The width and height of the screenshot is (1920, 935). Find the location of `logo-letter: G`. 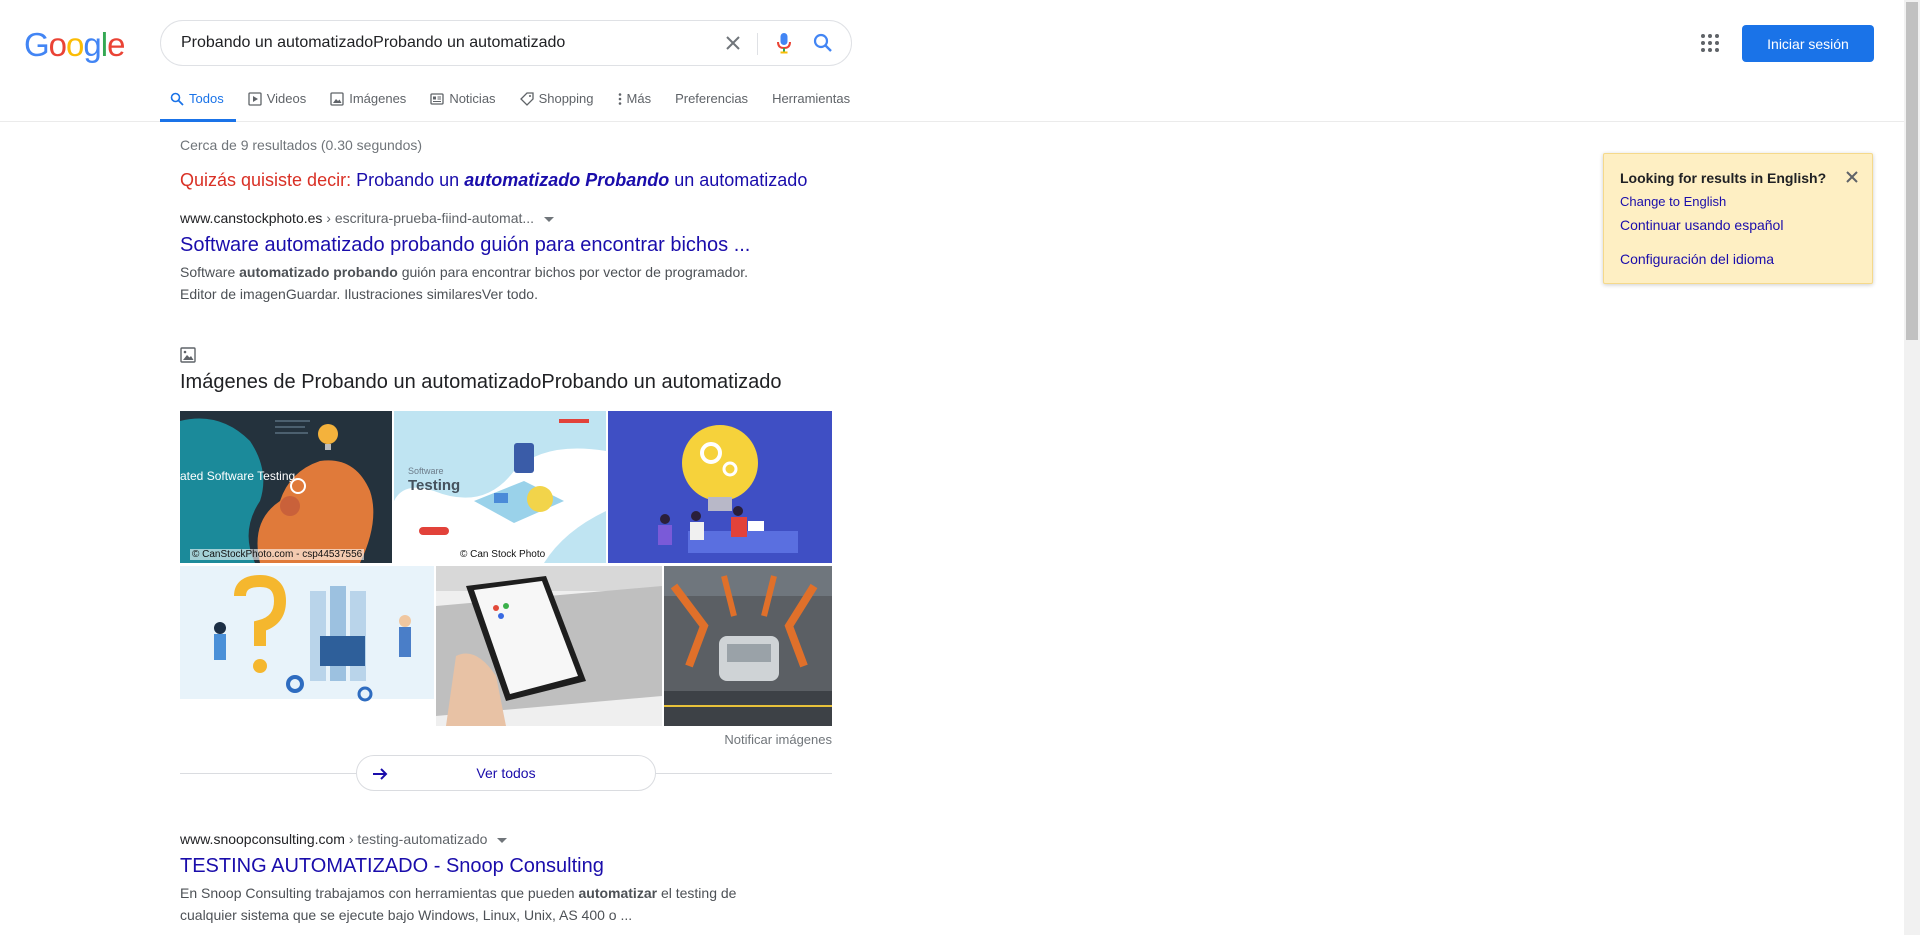

logo-letter: G is located at coordinates (37, 44).